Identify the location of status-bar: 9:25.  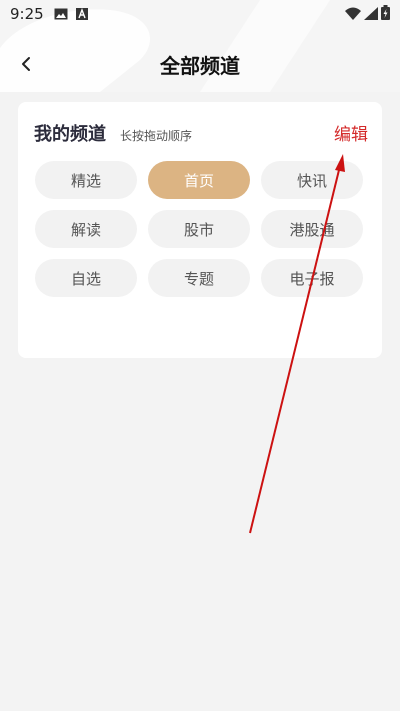
(200, 14).